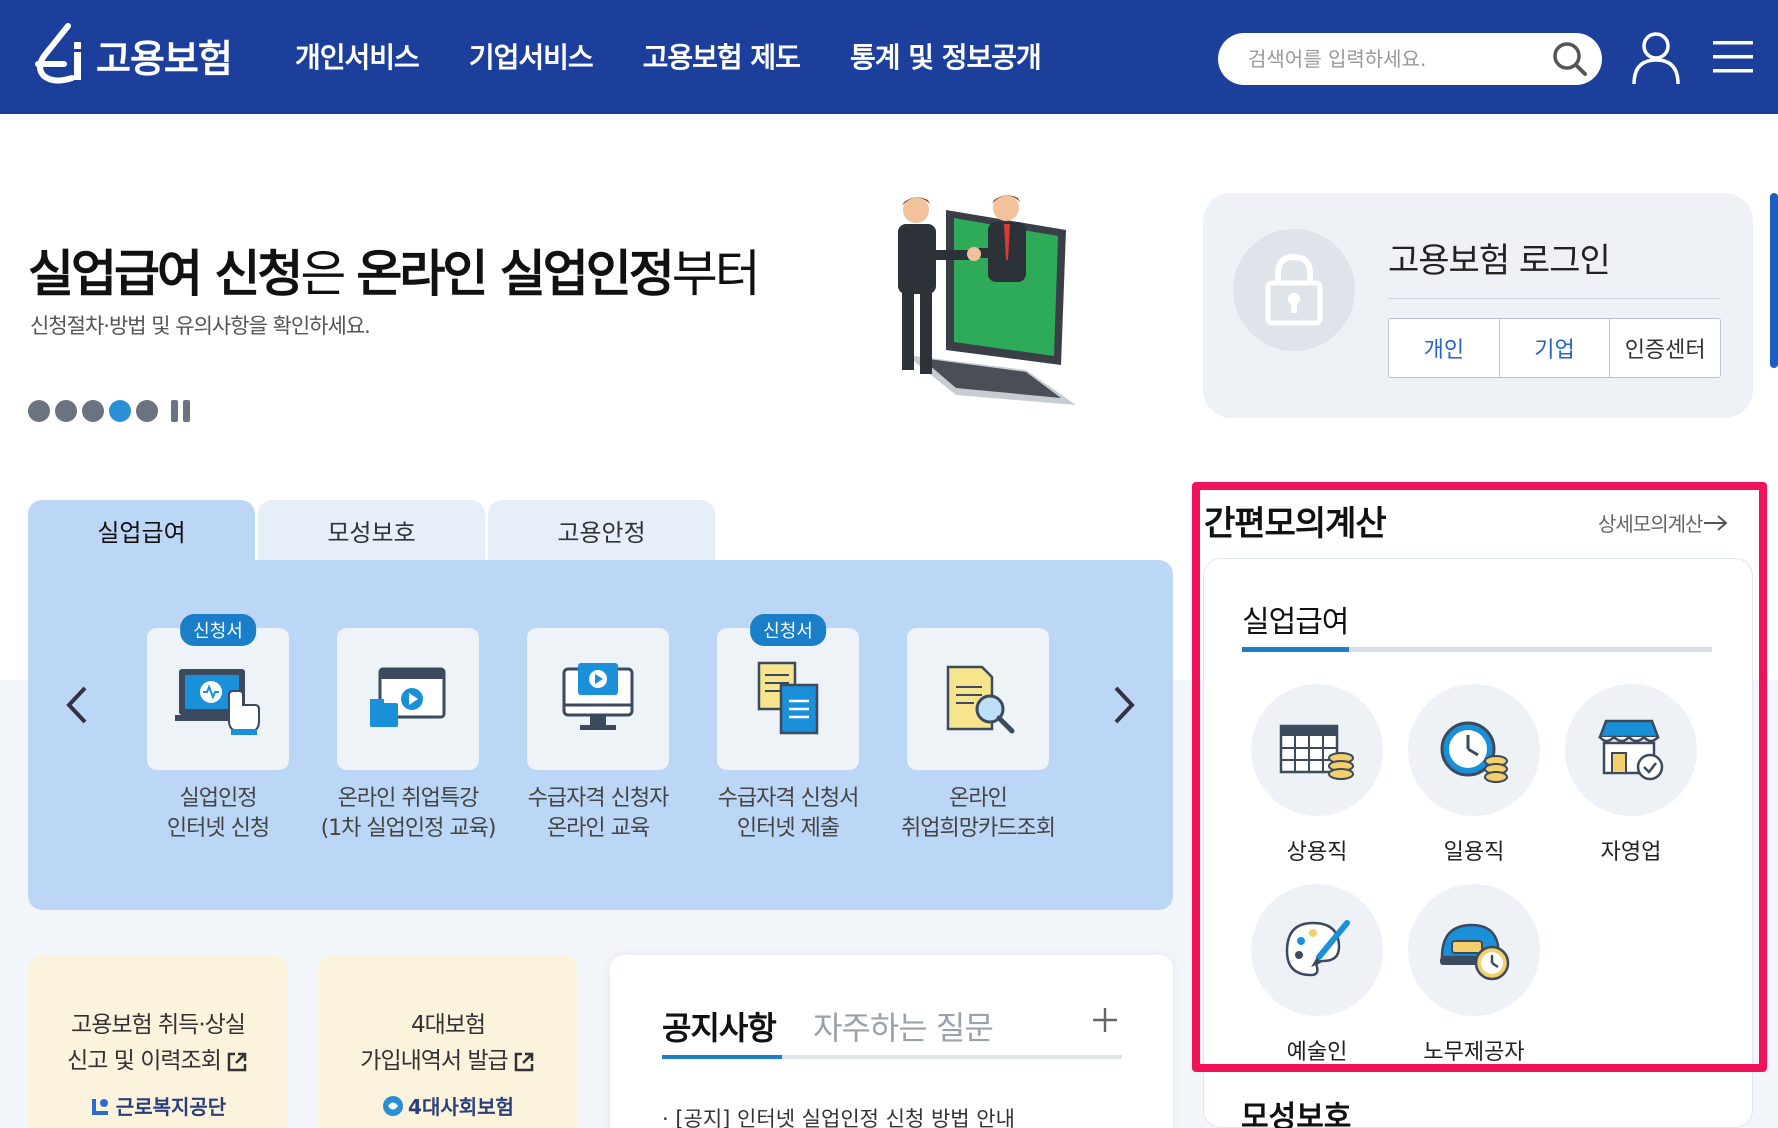 This screenshot has width=1778, height=1128. I want to click on palette-brush-icon, so click(1317, 948).